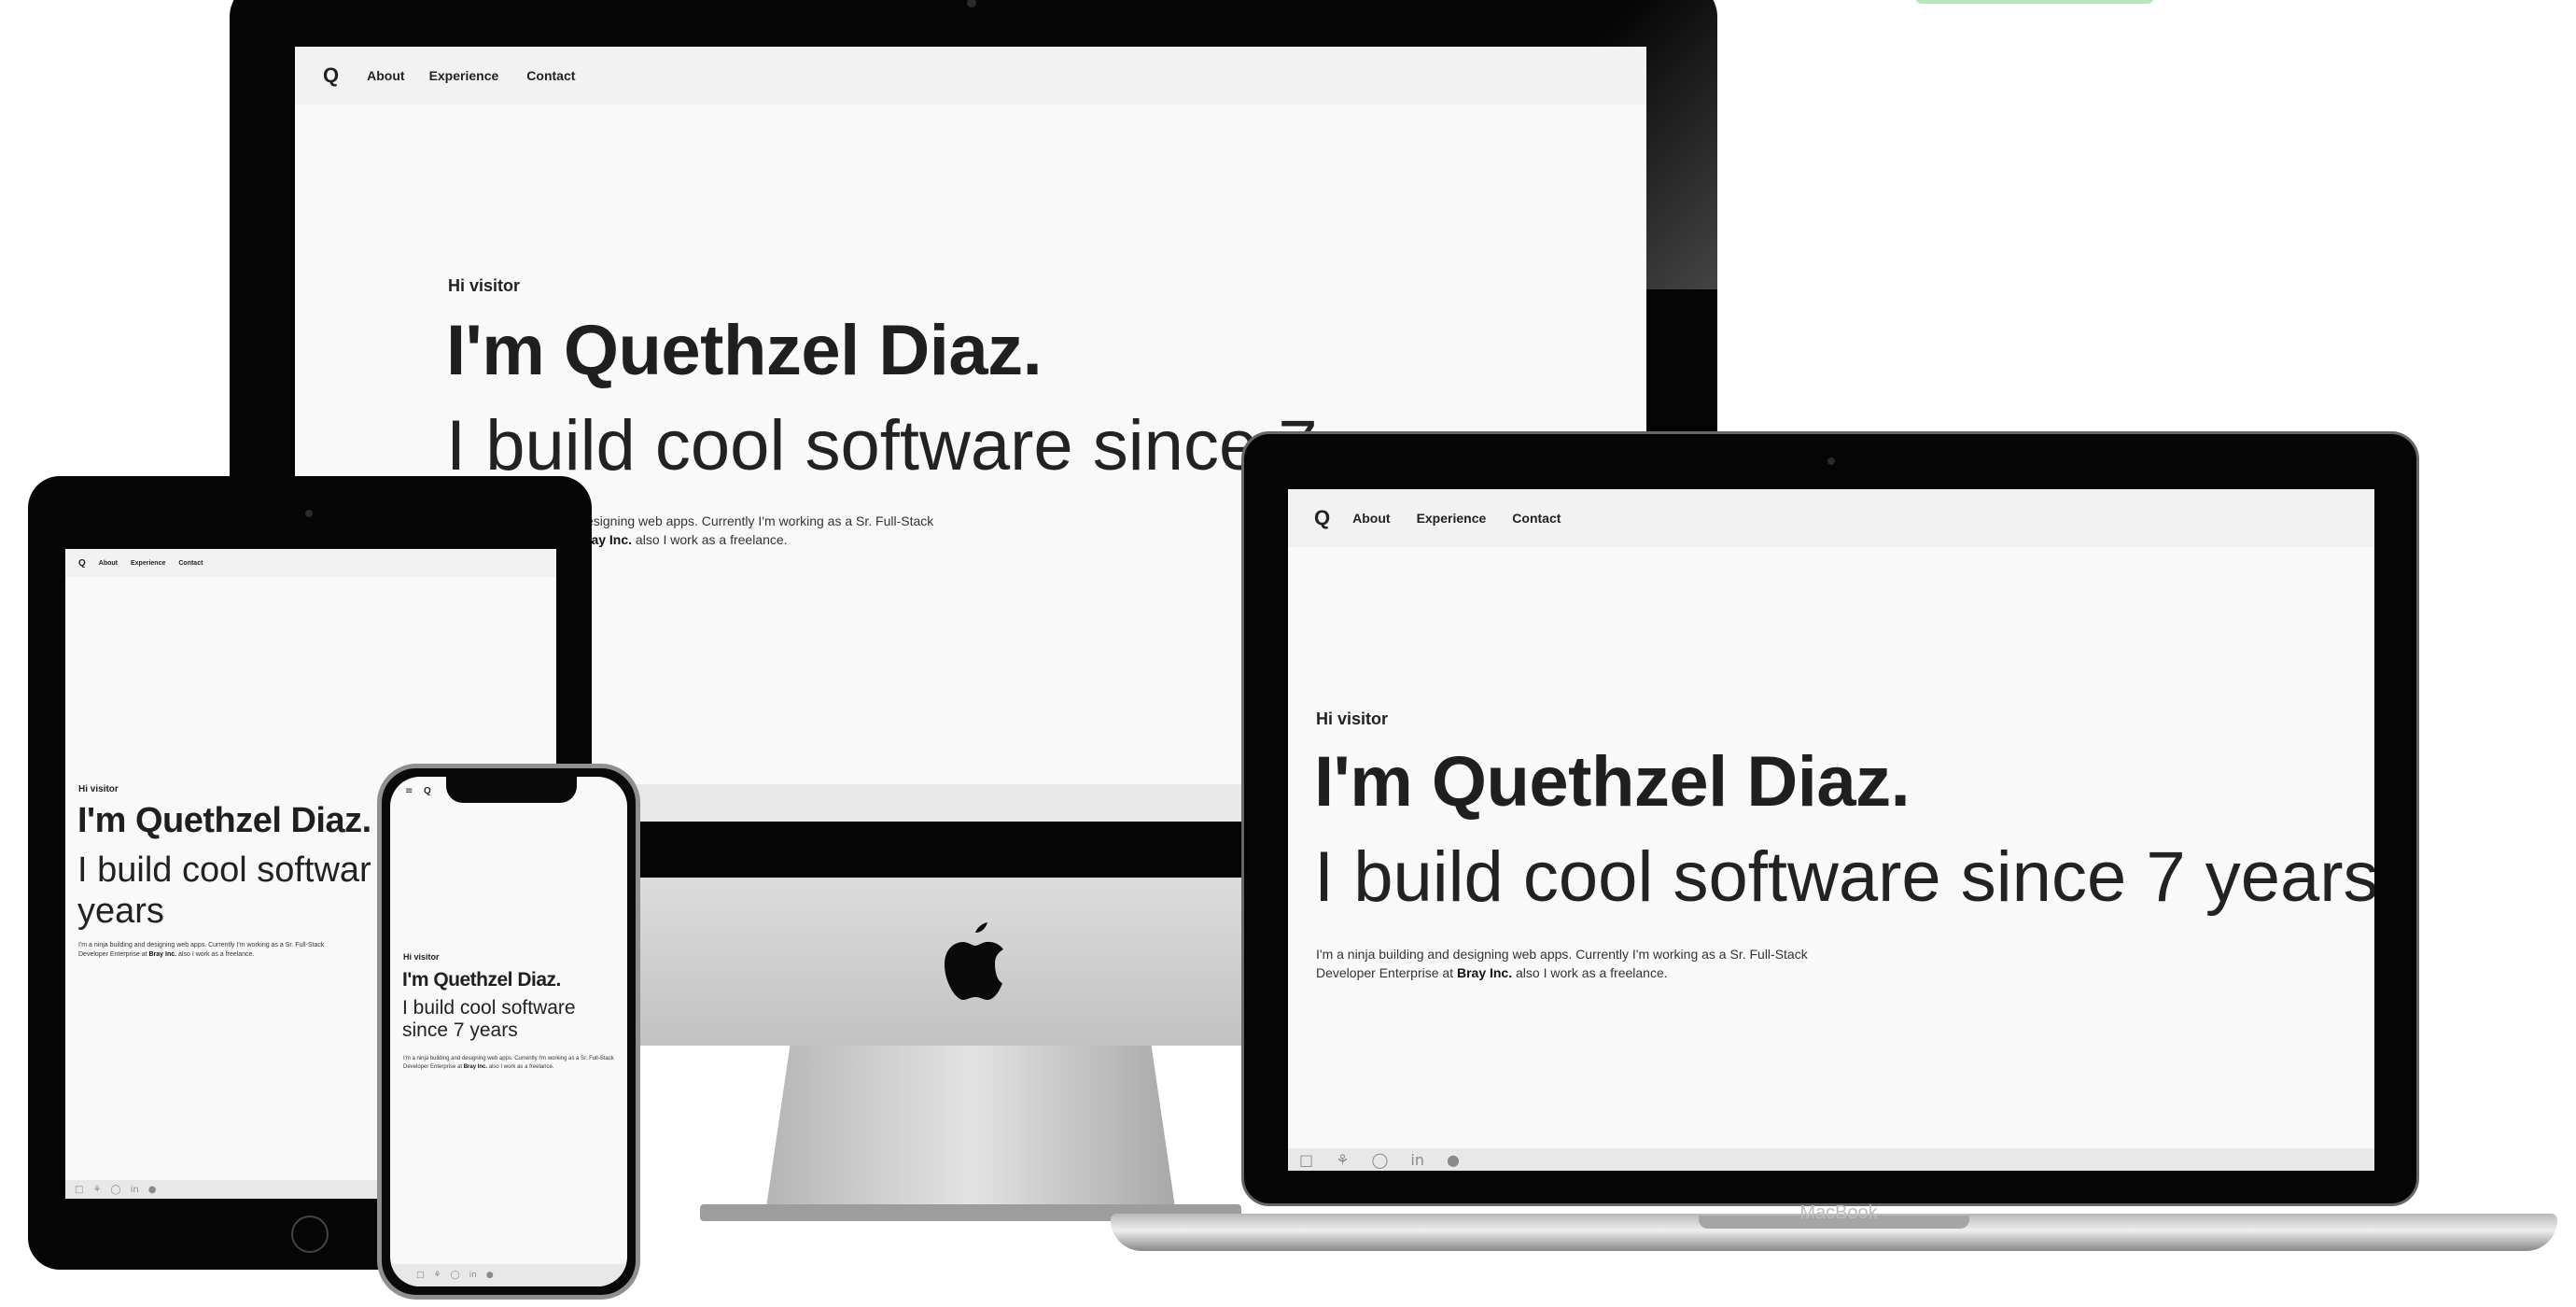  I want to click on menu-icon: ≡, so click(409, 791).